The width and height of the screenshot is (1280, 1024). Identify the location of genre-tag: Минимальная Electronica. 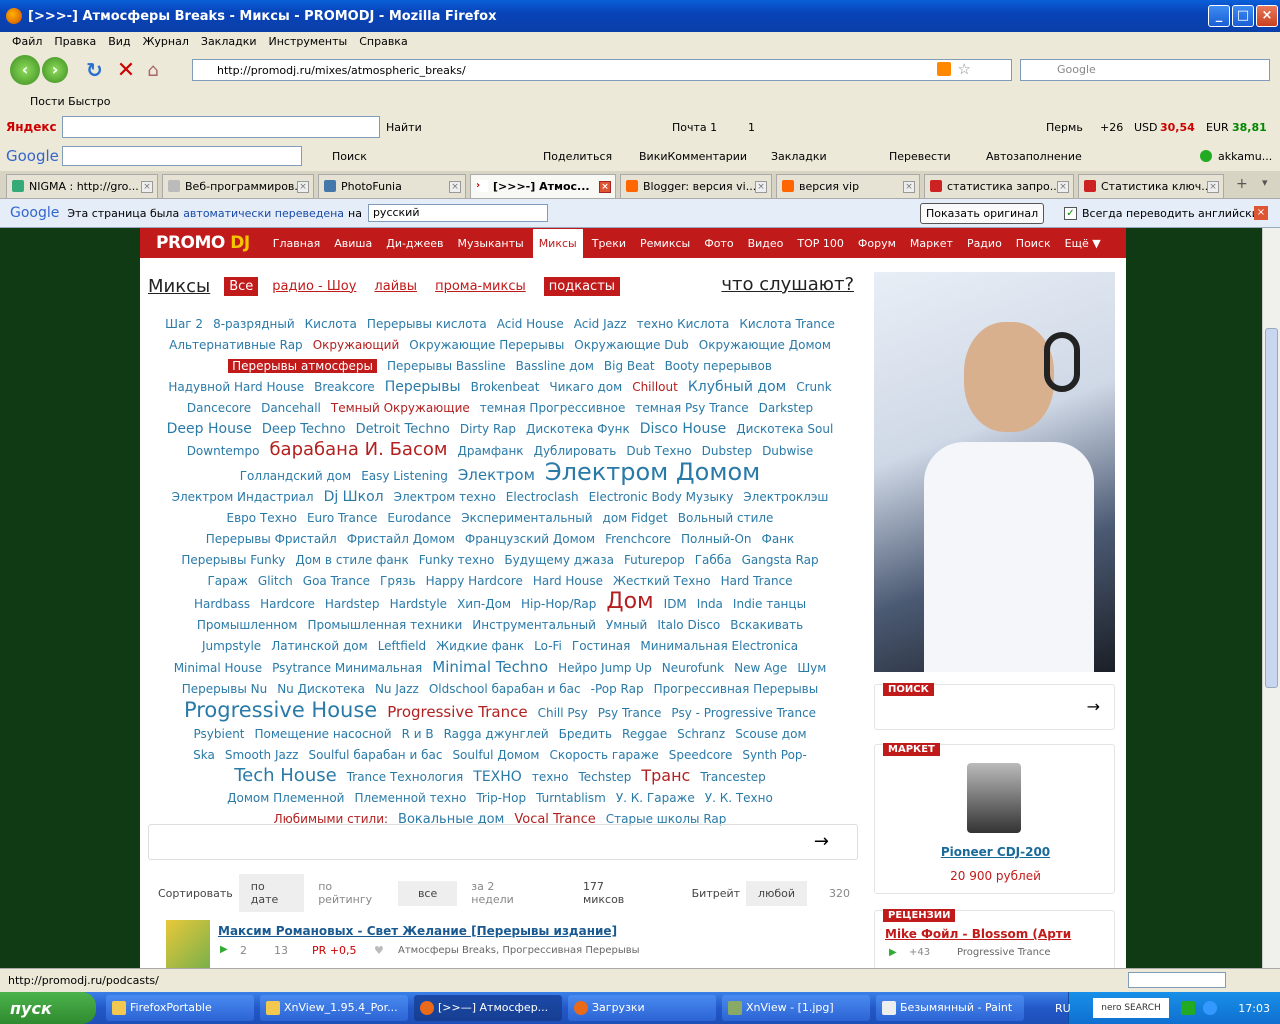
(719, 646).